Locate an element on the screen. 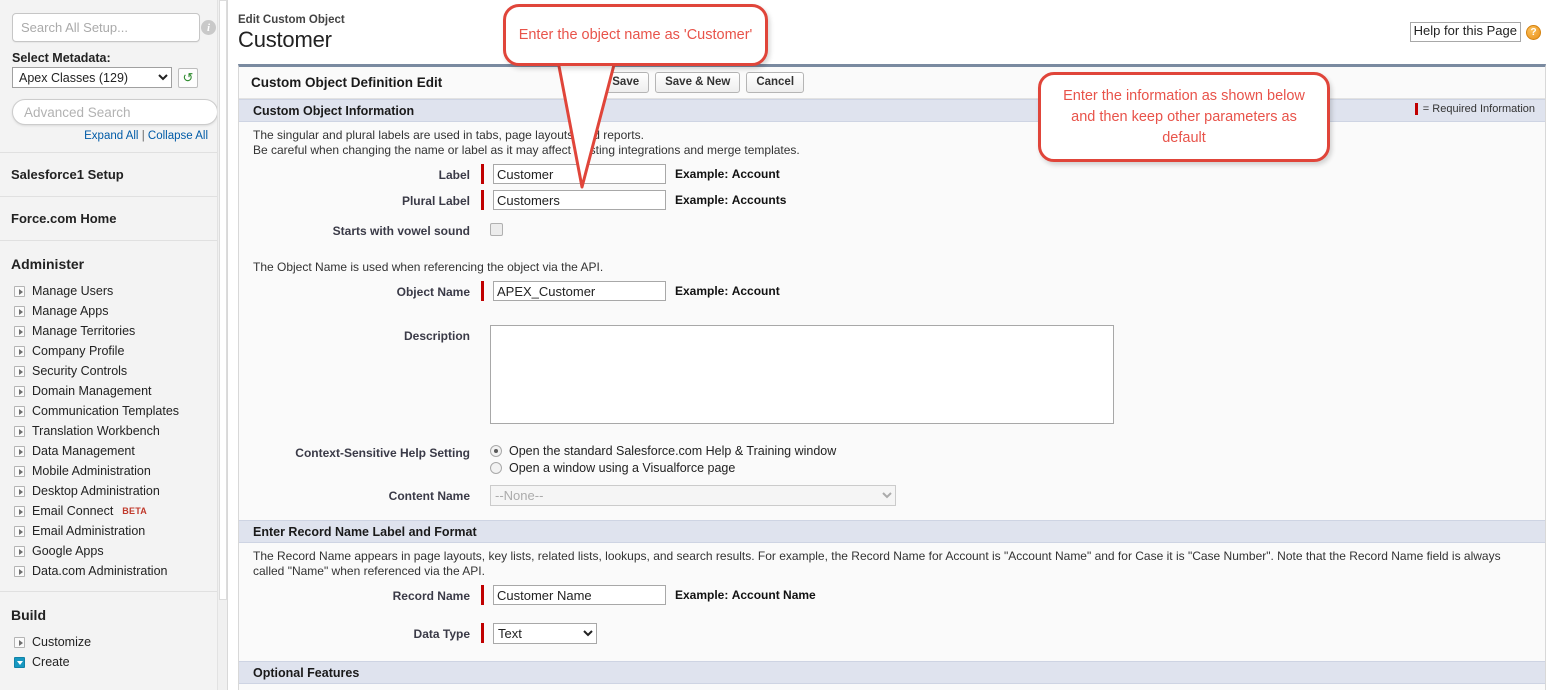 The image size is (1555, 690). content-name-select: --None-- is located at coordinates (693, 495).